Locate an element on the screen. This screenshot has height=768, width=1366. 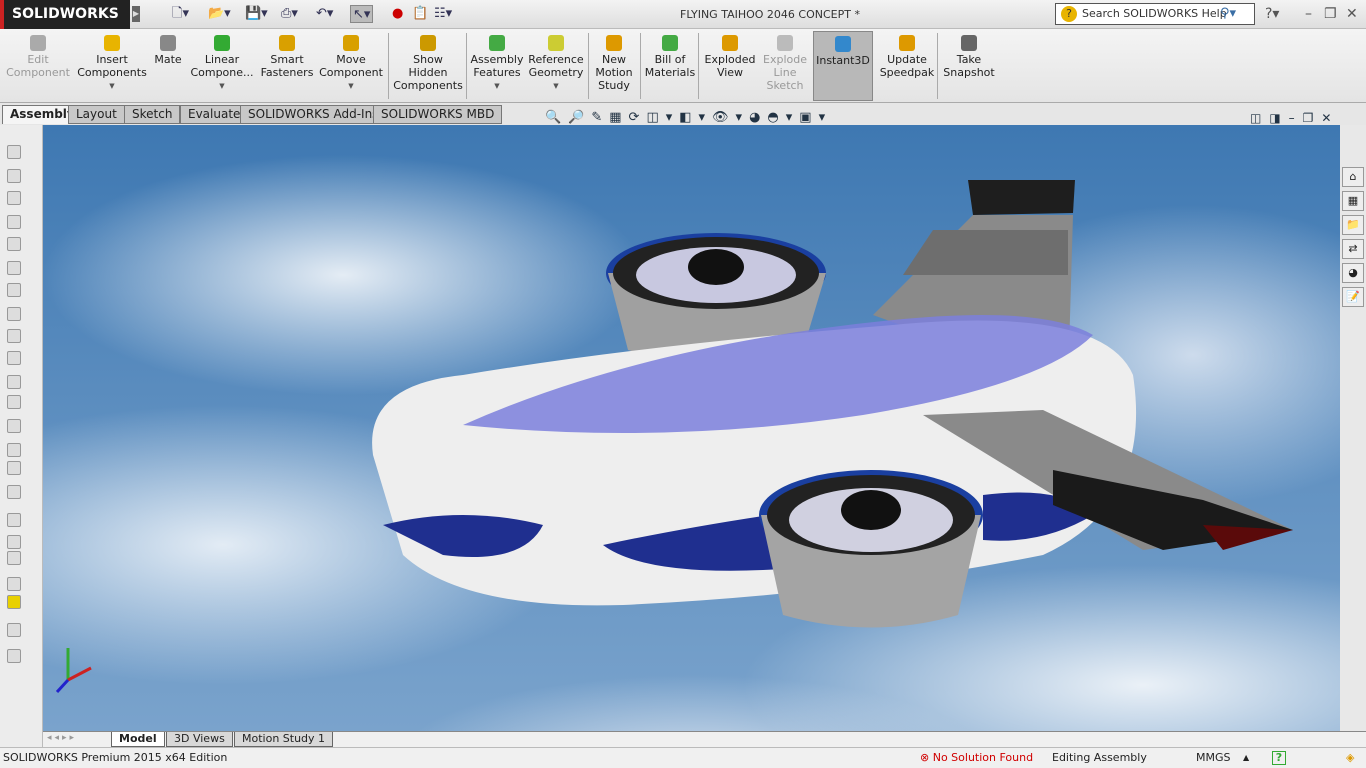
instant3d-button: Instant3D is located at coordinates (843, 66).